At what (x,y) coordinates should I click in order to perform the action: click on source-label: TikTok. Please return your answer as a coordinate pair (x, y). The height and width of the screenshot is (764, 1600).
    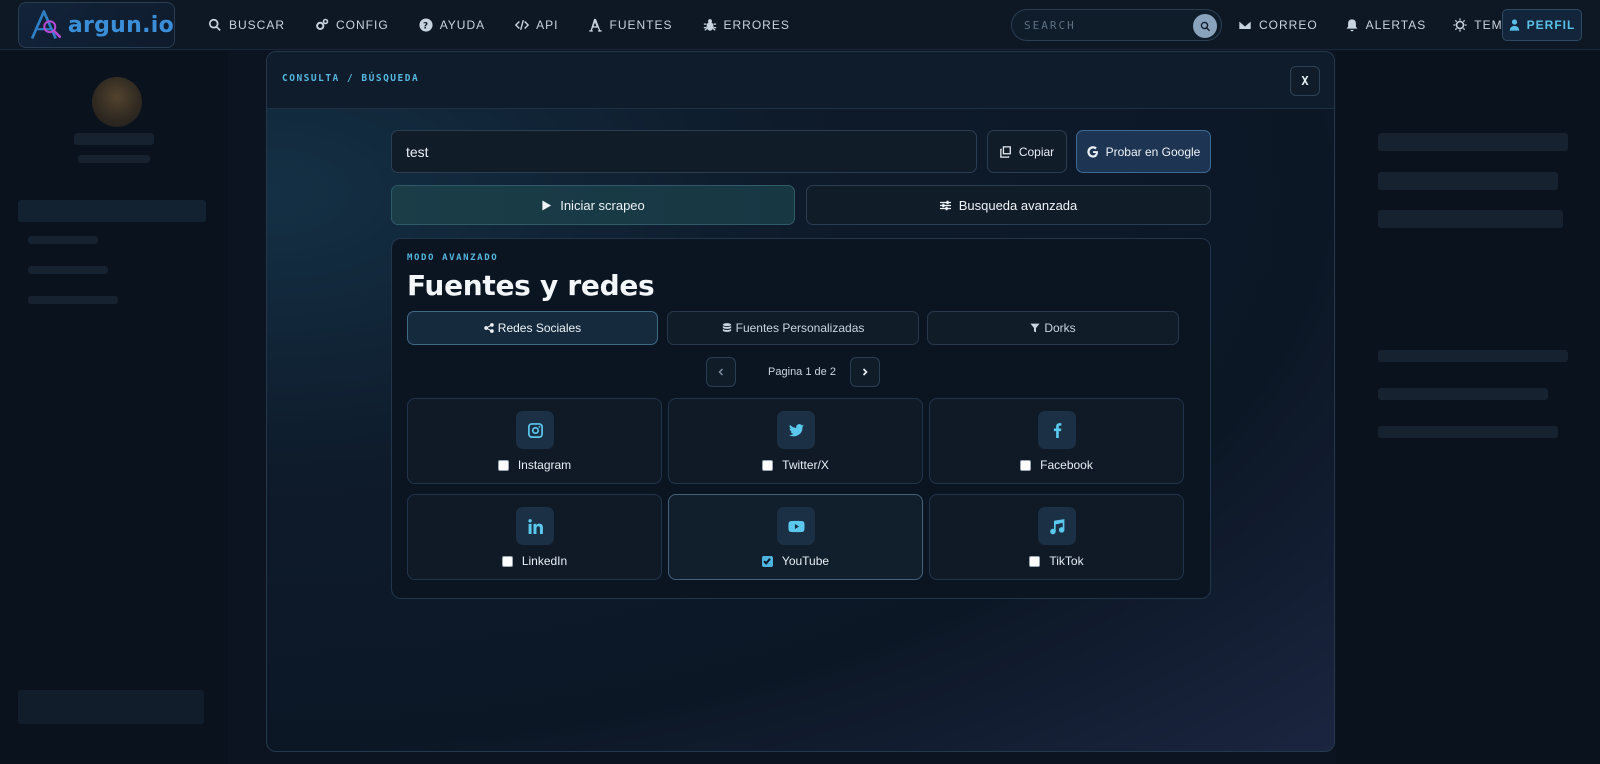
    Looking at the image, I should click on (1066, 561).